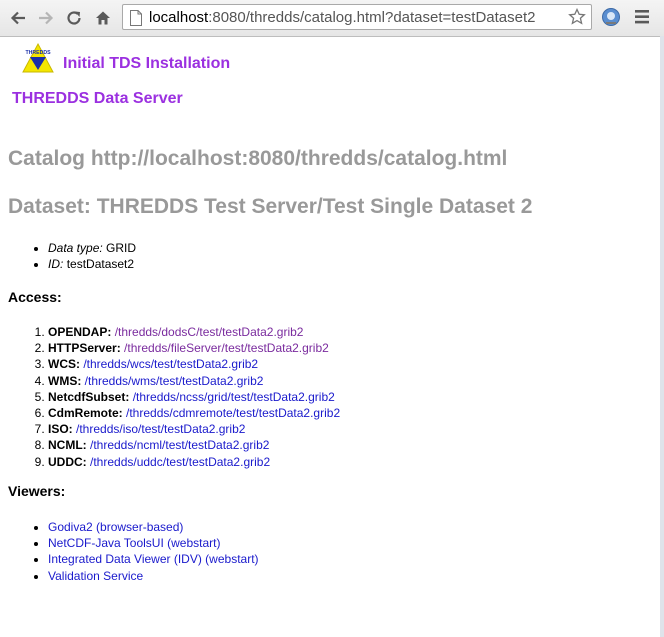  I want to click on viewer-link-validation: Validation Service, so click(95, 576).